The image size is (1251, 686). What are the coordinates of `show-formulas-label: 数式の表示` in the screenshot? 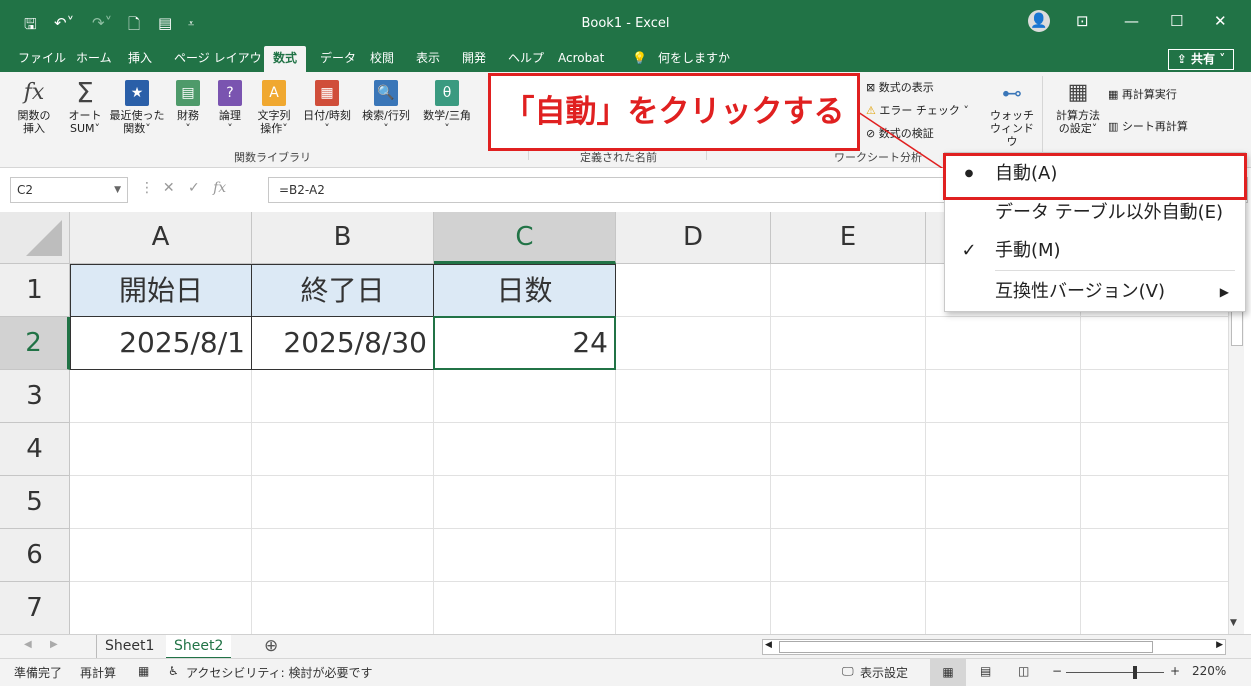 It's located at (906, 87).